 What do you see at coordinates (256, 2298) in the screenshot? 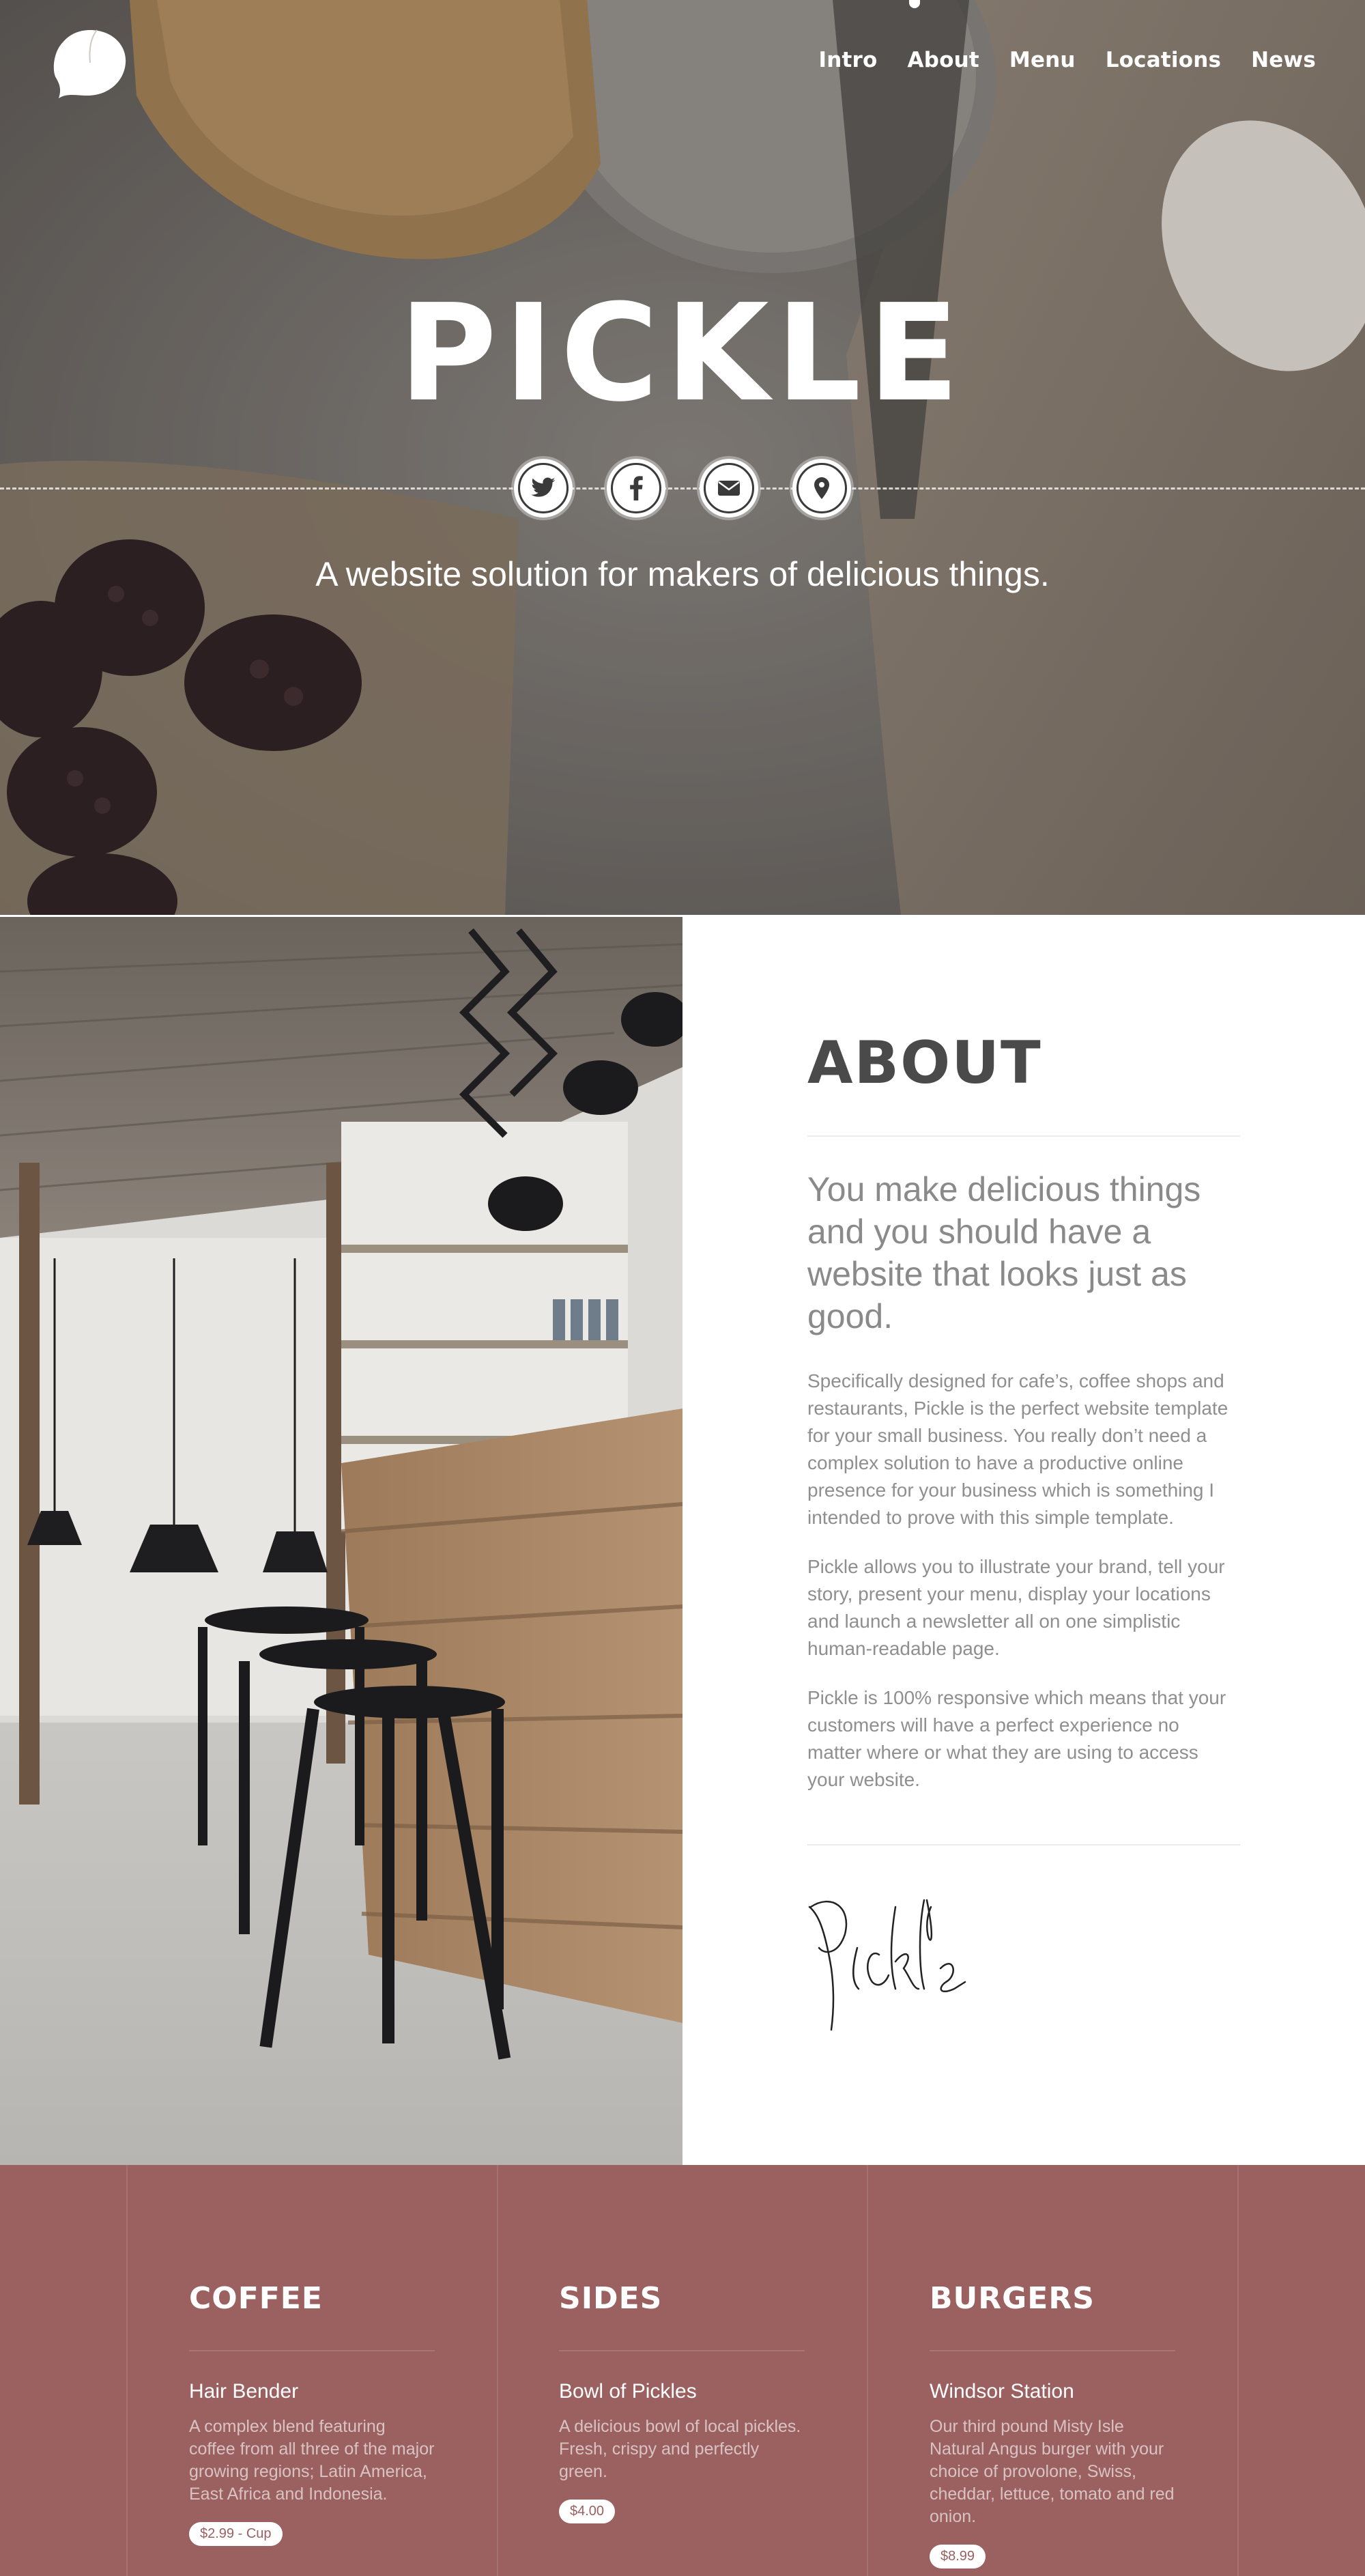
I see `menu-category-title: COFFEE` at bounding box center [256, 2298].